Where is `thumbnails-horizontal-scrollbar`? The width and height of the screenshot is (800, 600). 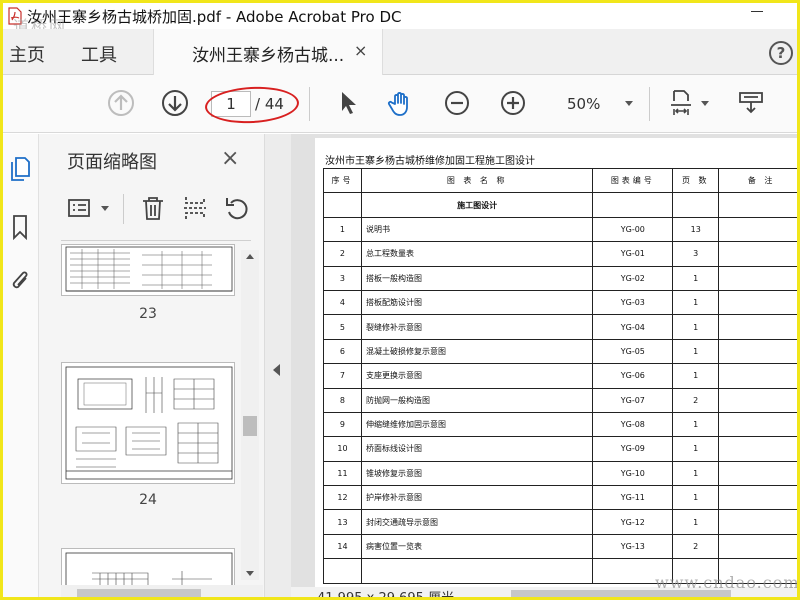 thumbnails-horizontal-scrollbar is located at coordinates (162, 591).